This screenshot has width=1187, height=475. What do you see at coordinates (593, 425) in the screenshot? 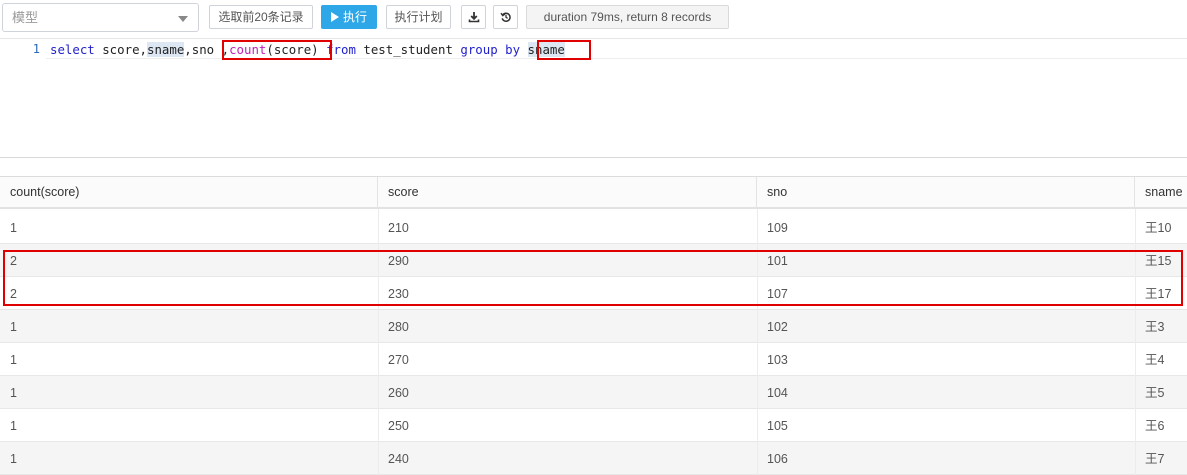
I see `table-row: 1 250 105 王6` at bounding box center [593, 425].